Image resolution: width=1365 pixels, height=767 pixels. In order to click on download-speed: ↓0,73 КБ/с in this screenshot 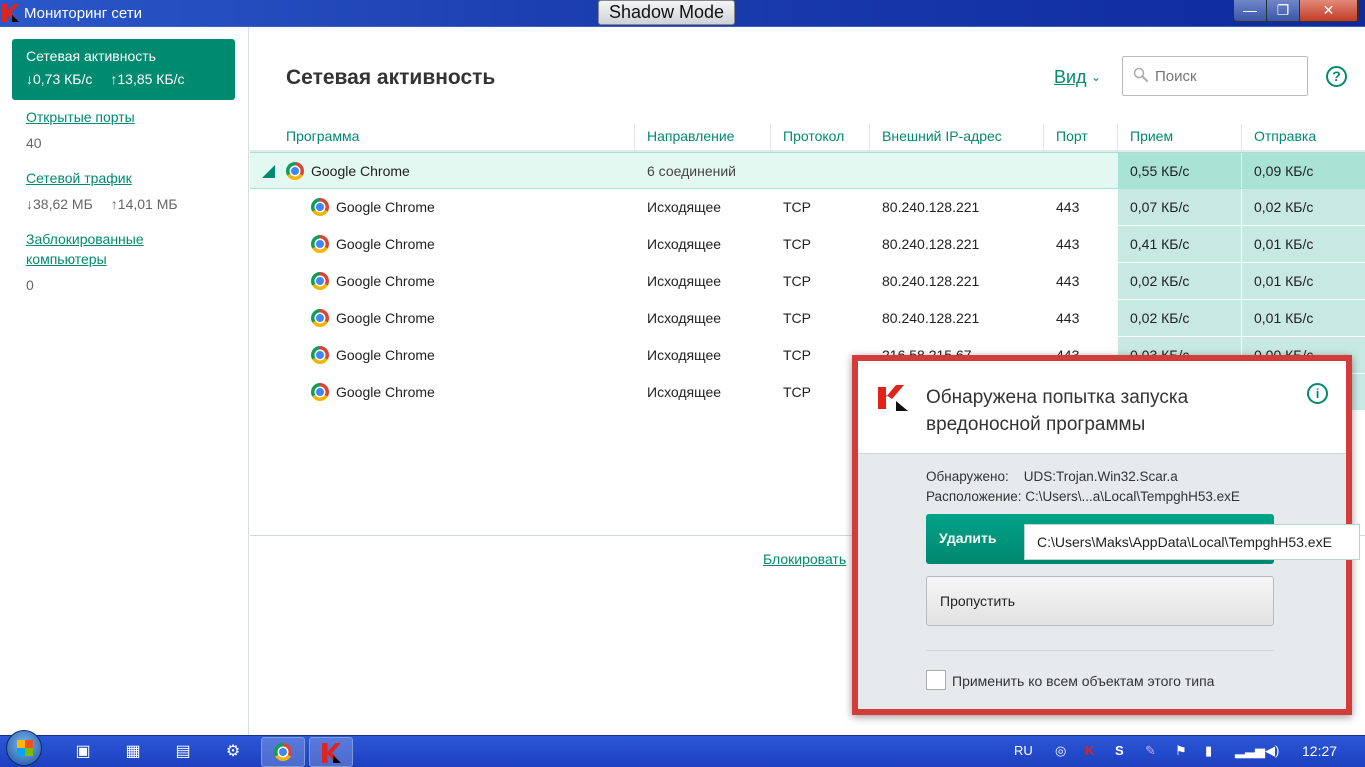, I will do `click(59, 79)`.